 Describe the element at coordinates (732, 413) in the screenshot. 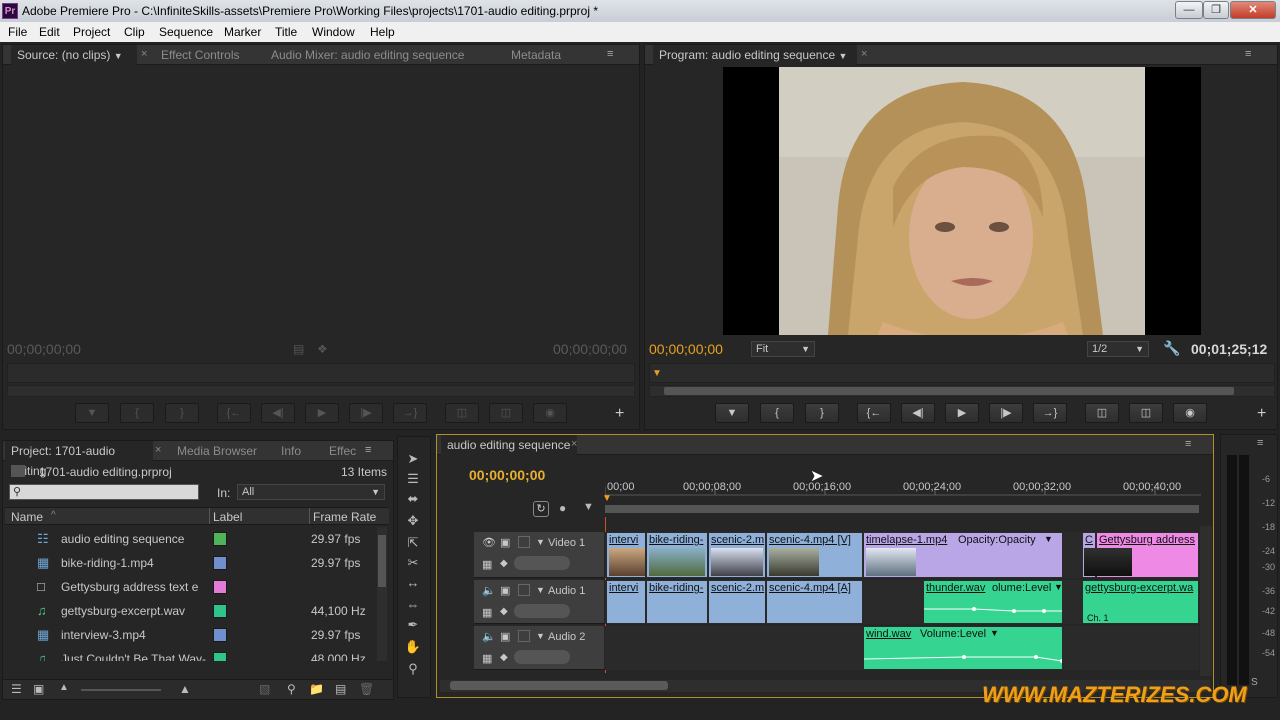

I see `add-marker-button: ▼` at that location.